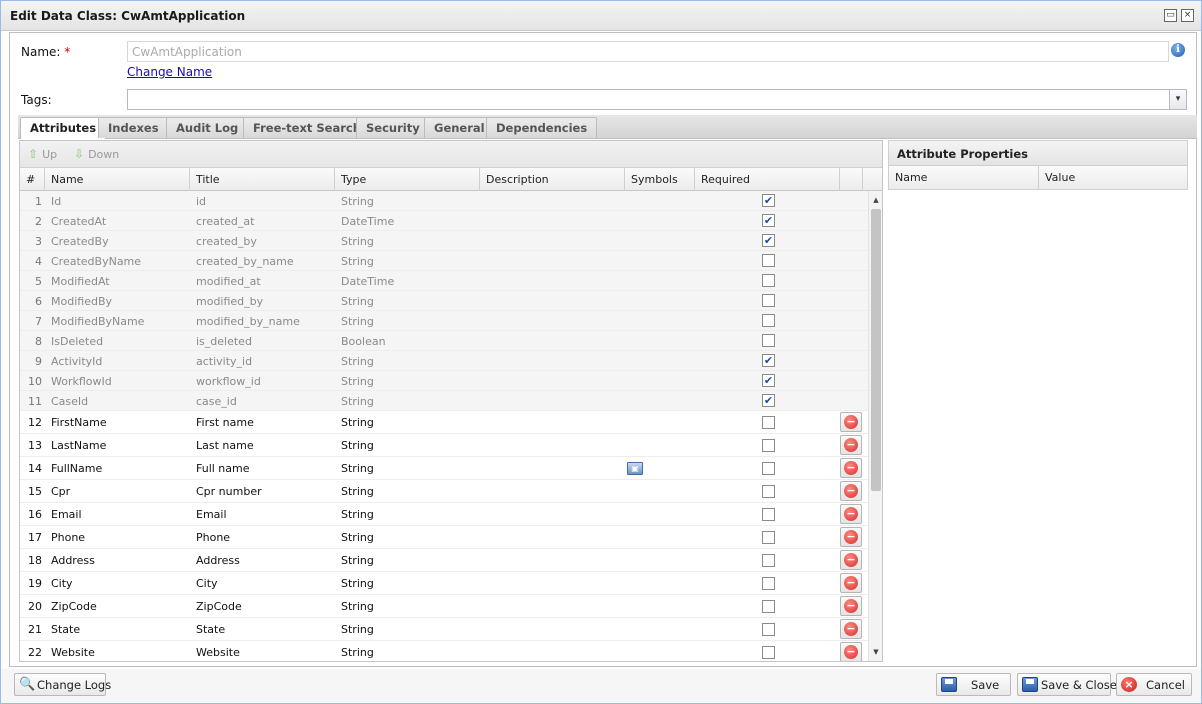 This screenshot has width=1202, height=704. I want to click on table-row: 8 IsDeleted is_deleted Boolean, so click(444, 341).